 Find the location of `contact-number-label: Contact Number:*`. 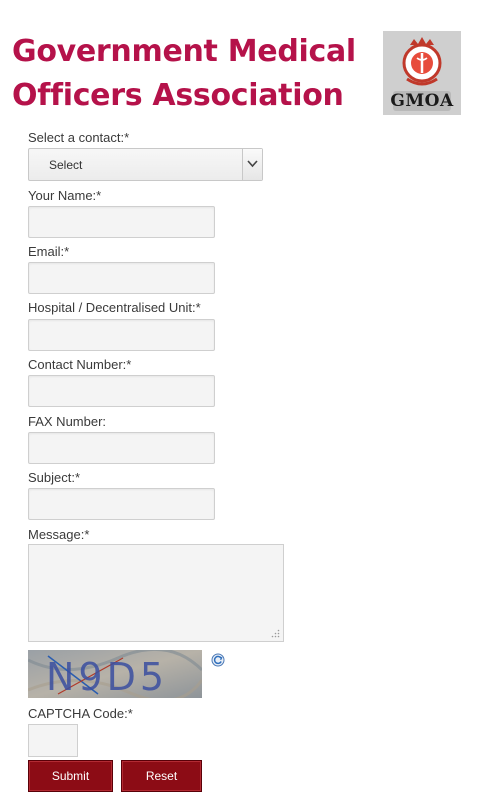

contact-number-label: Contact Number:* is located at coordinates (80, 364).